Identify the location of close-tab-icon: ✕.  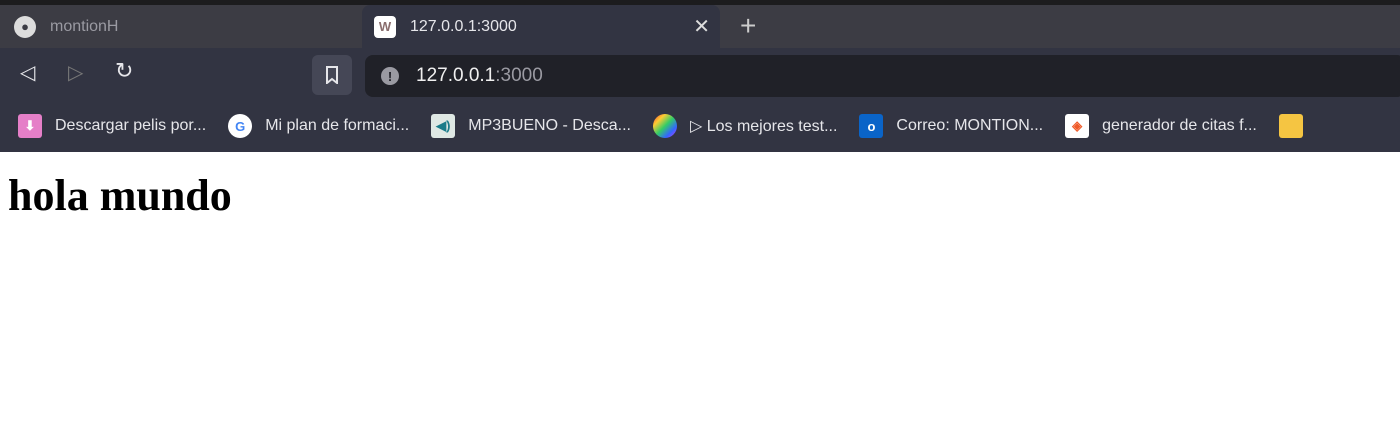
(701, 26).